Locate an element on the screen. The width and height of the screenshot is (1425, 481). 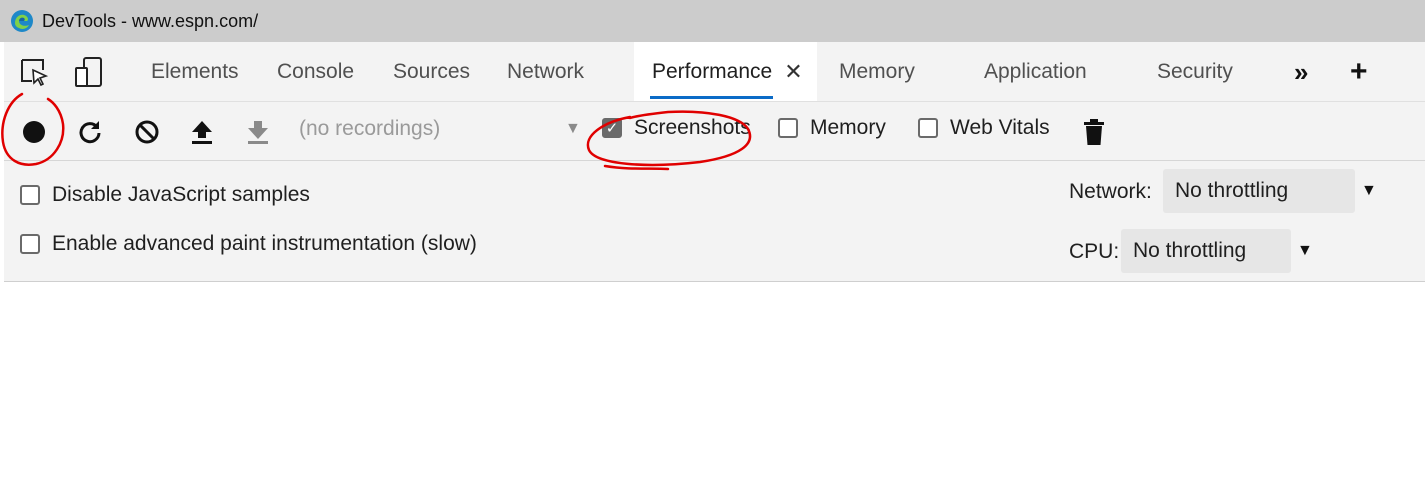
cpu-throttle-label: CPU: is located at coordinates (1094, 251).